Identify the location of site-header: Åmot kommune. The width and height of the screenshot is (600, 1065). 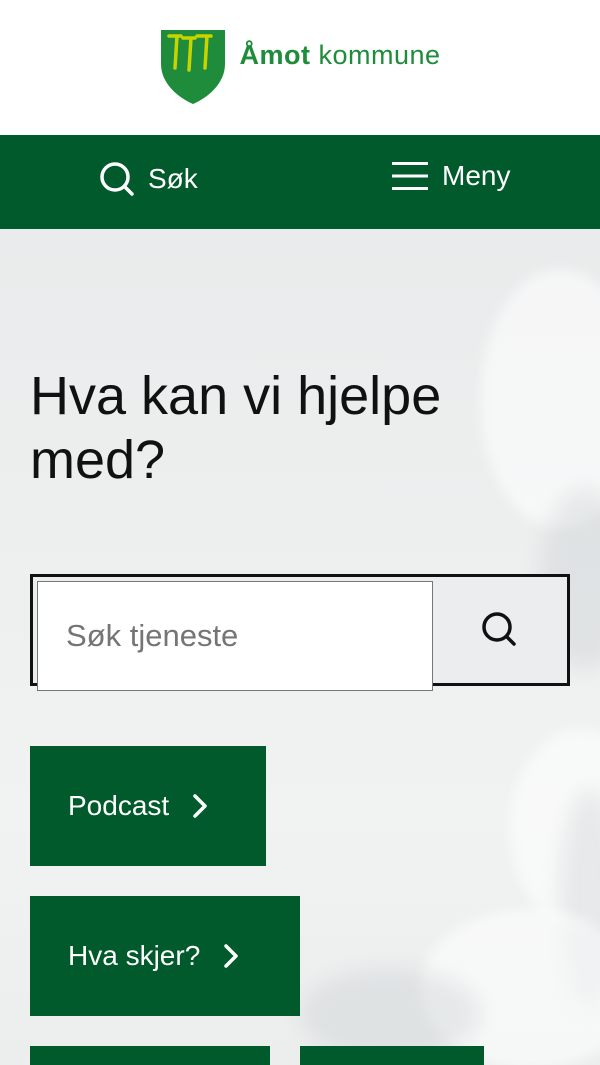
(300, 67).